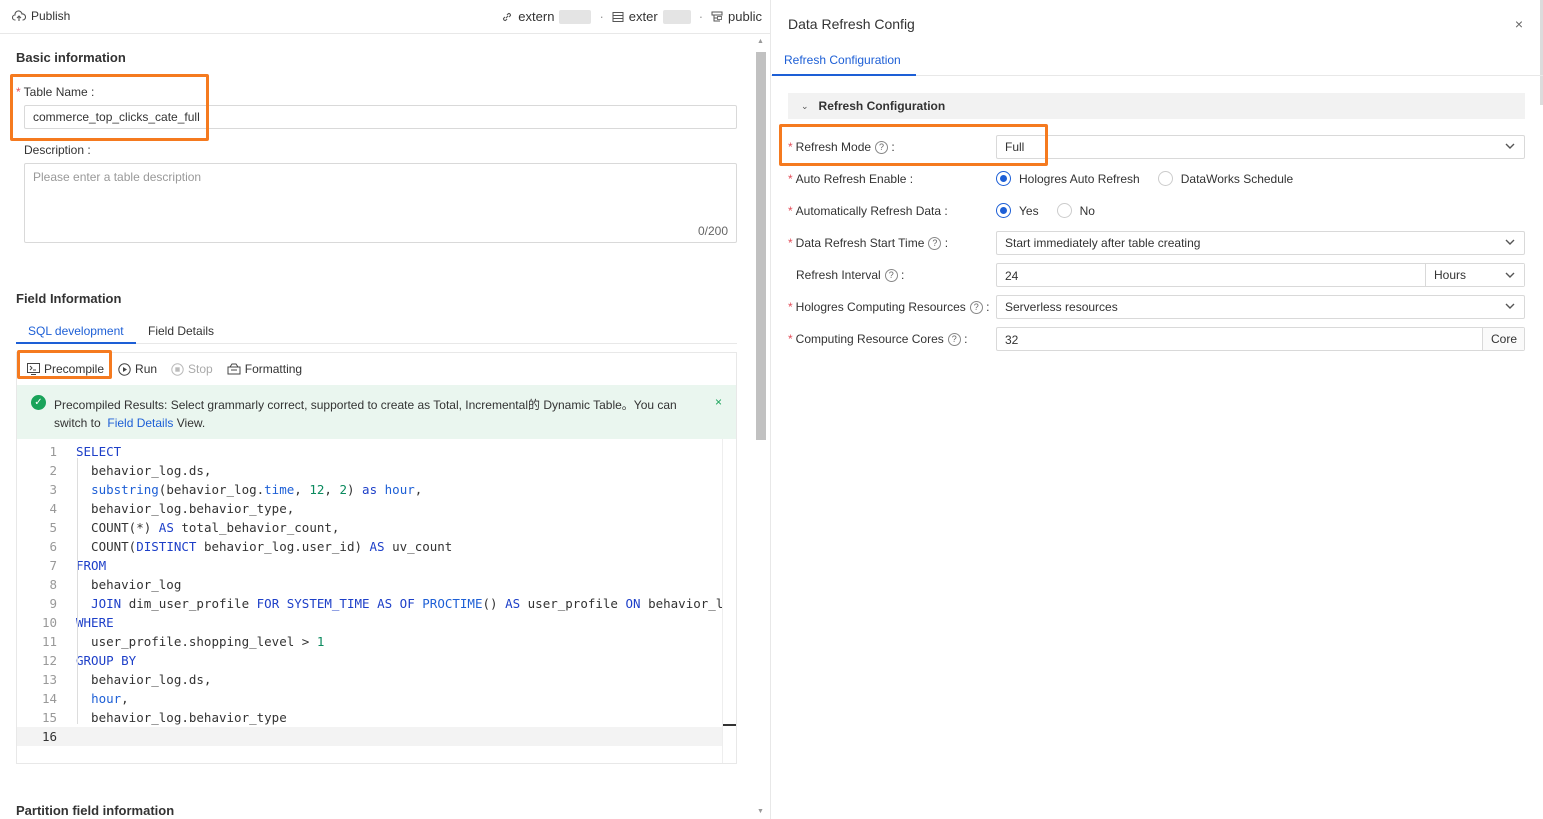 This screenshot has height=819, width=1543. What do you see at coordinates (1017, 210) in the screenshot?
I see `radio-yes: Yes` at bounding box center [1017, 210].